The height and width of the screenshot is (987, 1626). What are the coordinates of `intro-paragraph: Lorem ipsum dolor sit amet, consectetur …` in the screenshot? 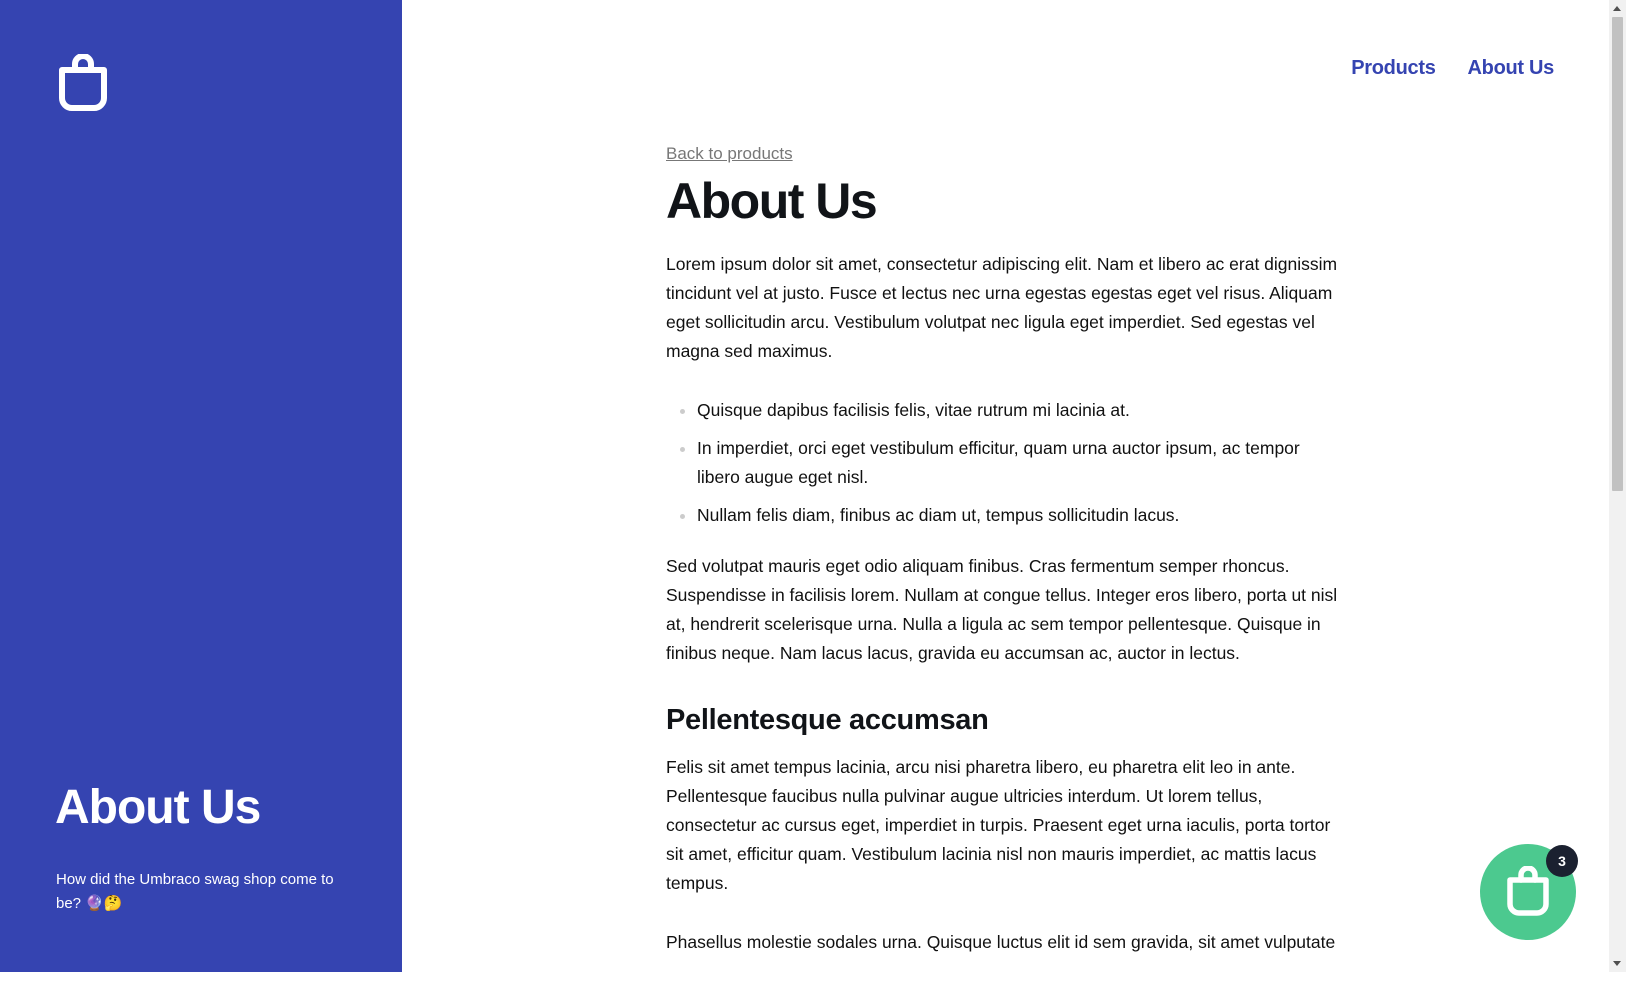 It's located at (1002, 307).